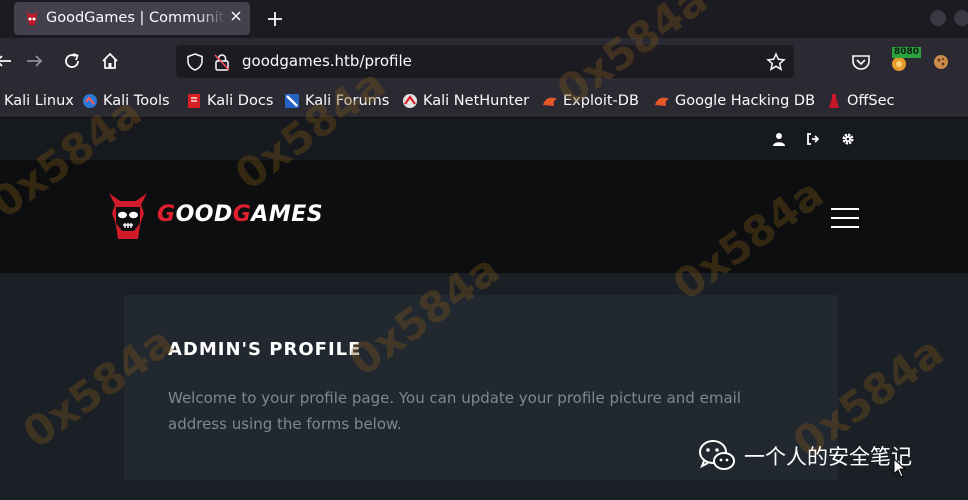 The width and height of the screenshot is (968, 500). I want to click on pocket-icon, so click(861, 62).